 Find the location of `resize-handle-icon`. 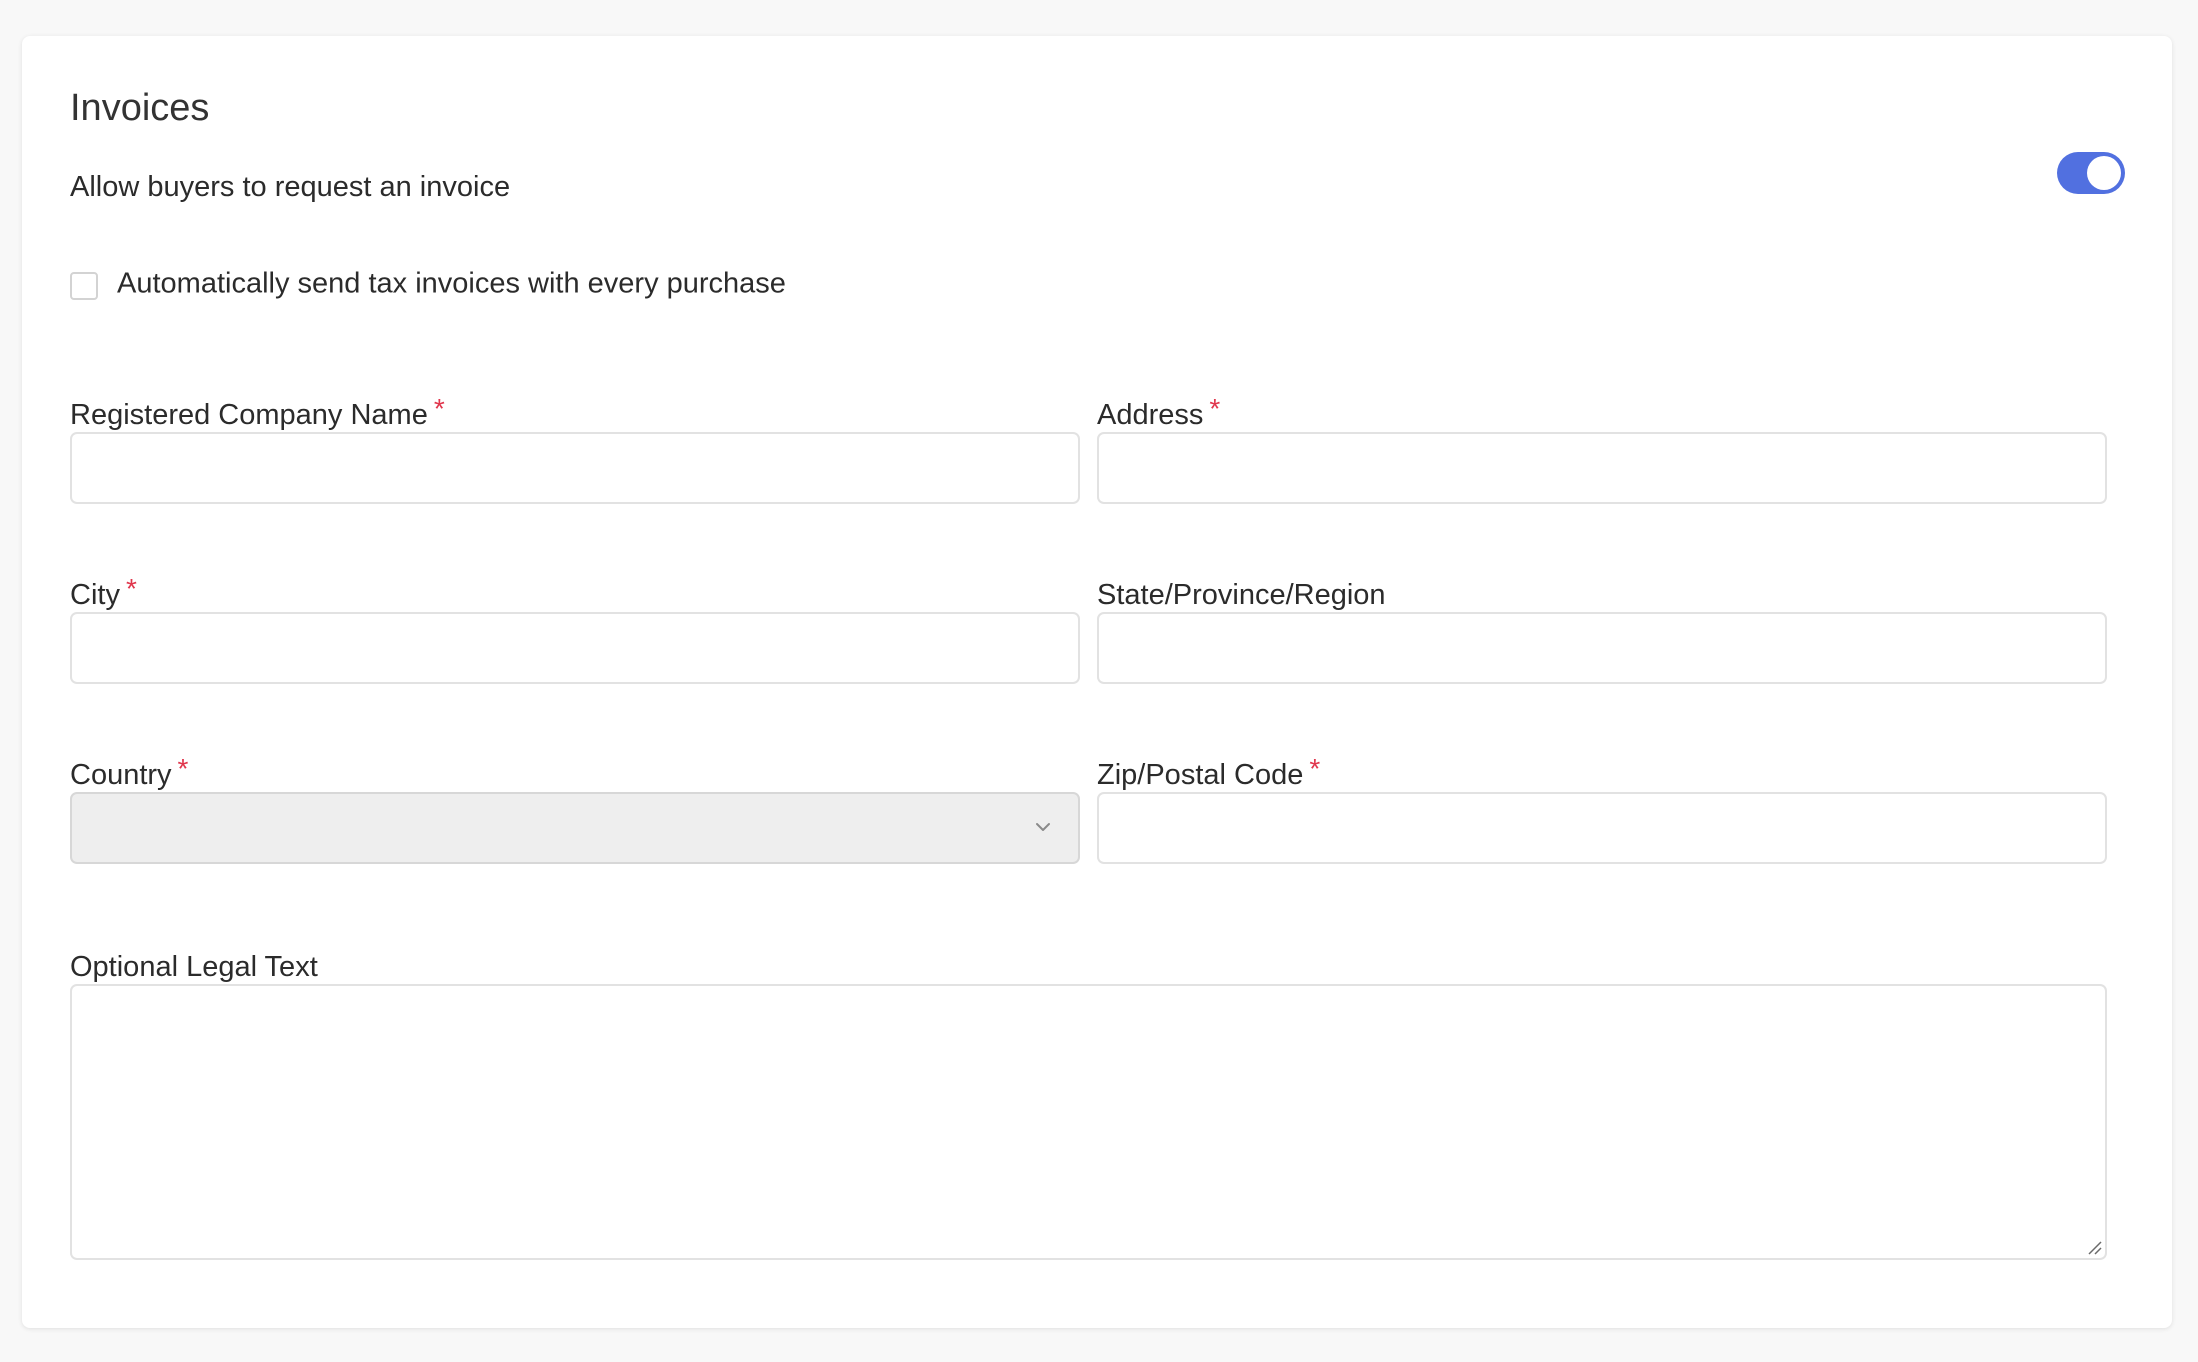

resize-handle-icon is located at coordinates (2094, 1247).